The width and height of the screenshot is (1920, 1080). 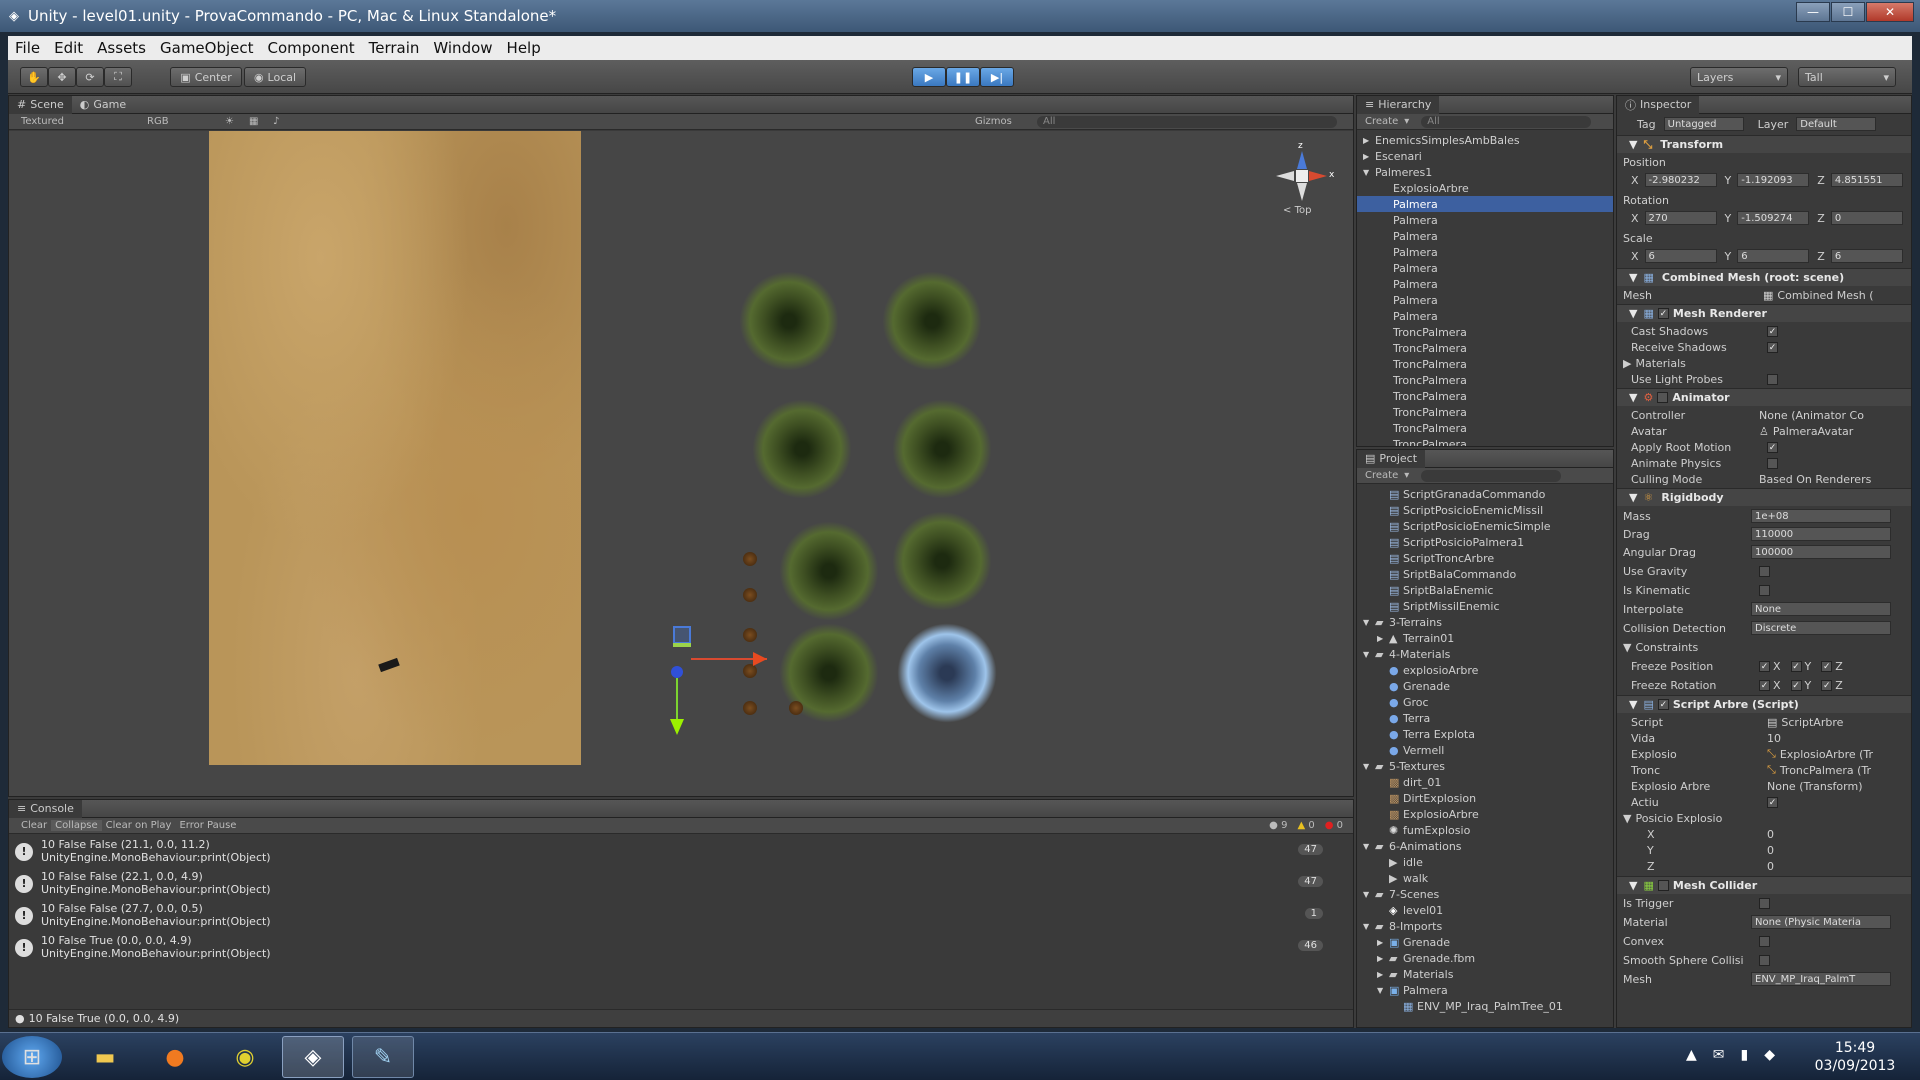 What do you see at coordinates (1485, 172) in the screenshot?
I see `hierarchy-item: ▼ Palmeres1` at bounding box center [1485, 172].